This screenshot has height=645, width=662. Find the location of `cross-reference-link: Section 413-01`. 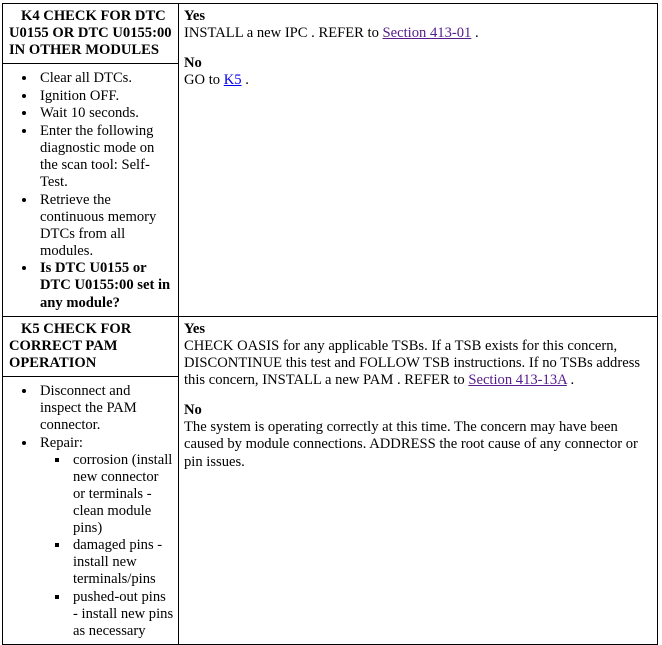

cross-reference-link: Section 413-01 is located at coordinates (427, 33).